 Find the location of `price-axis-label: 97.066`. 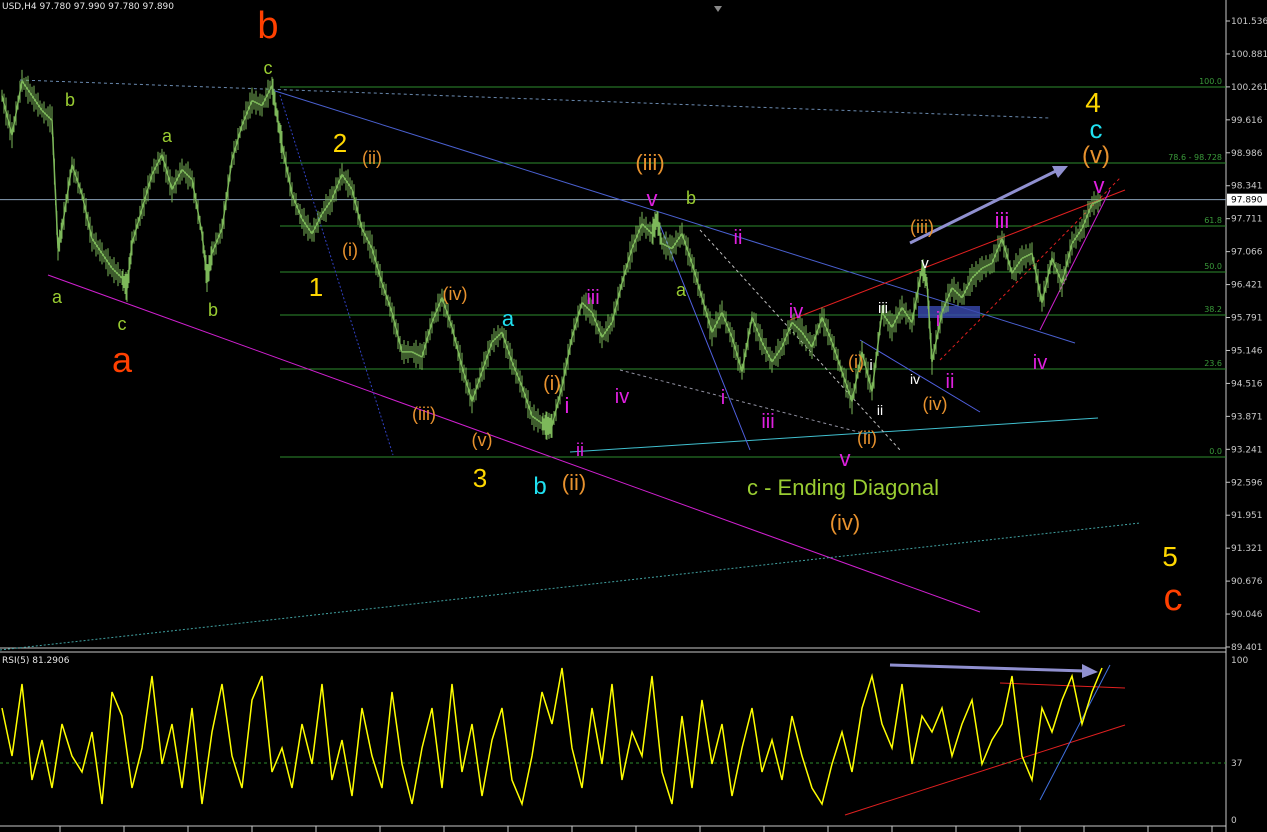

price-axis-label: 97.066 is located at coordinates (1247, 253).